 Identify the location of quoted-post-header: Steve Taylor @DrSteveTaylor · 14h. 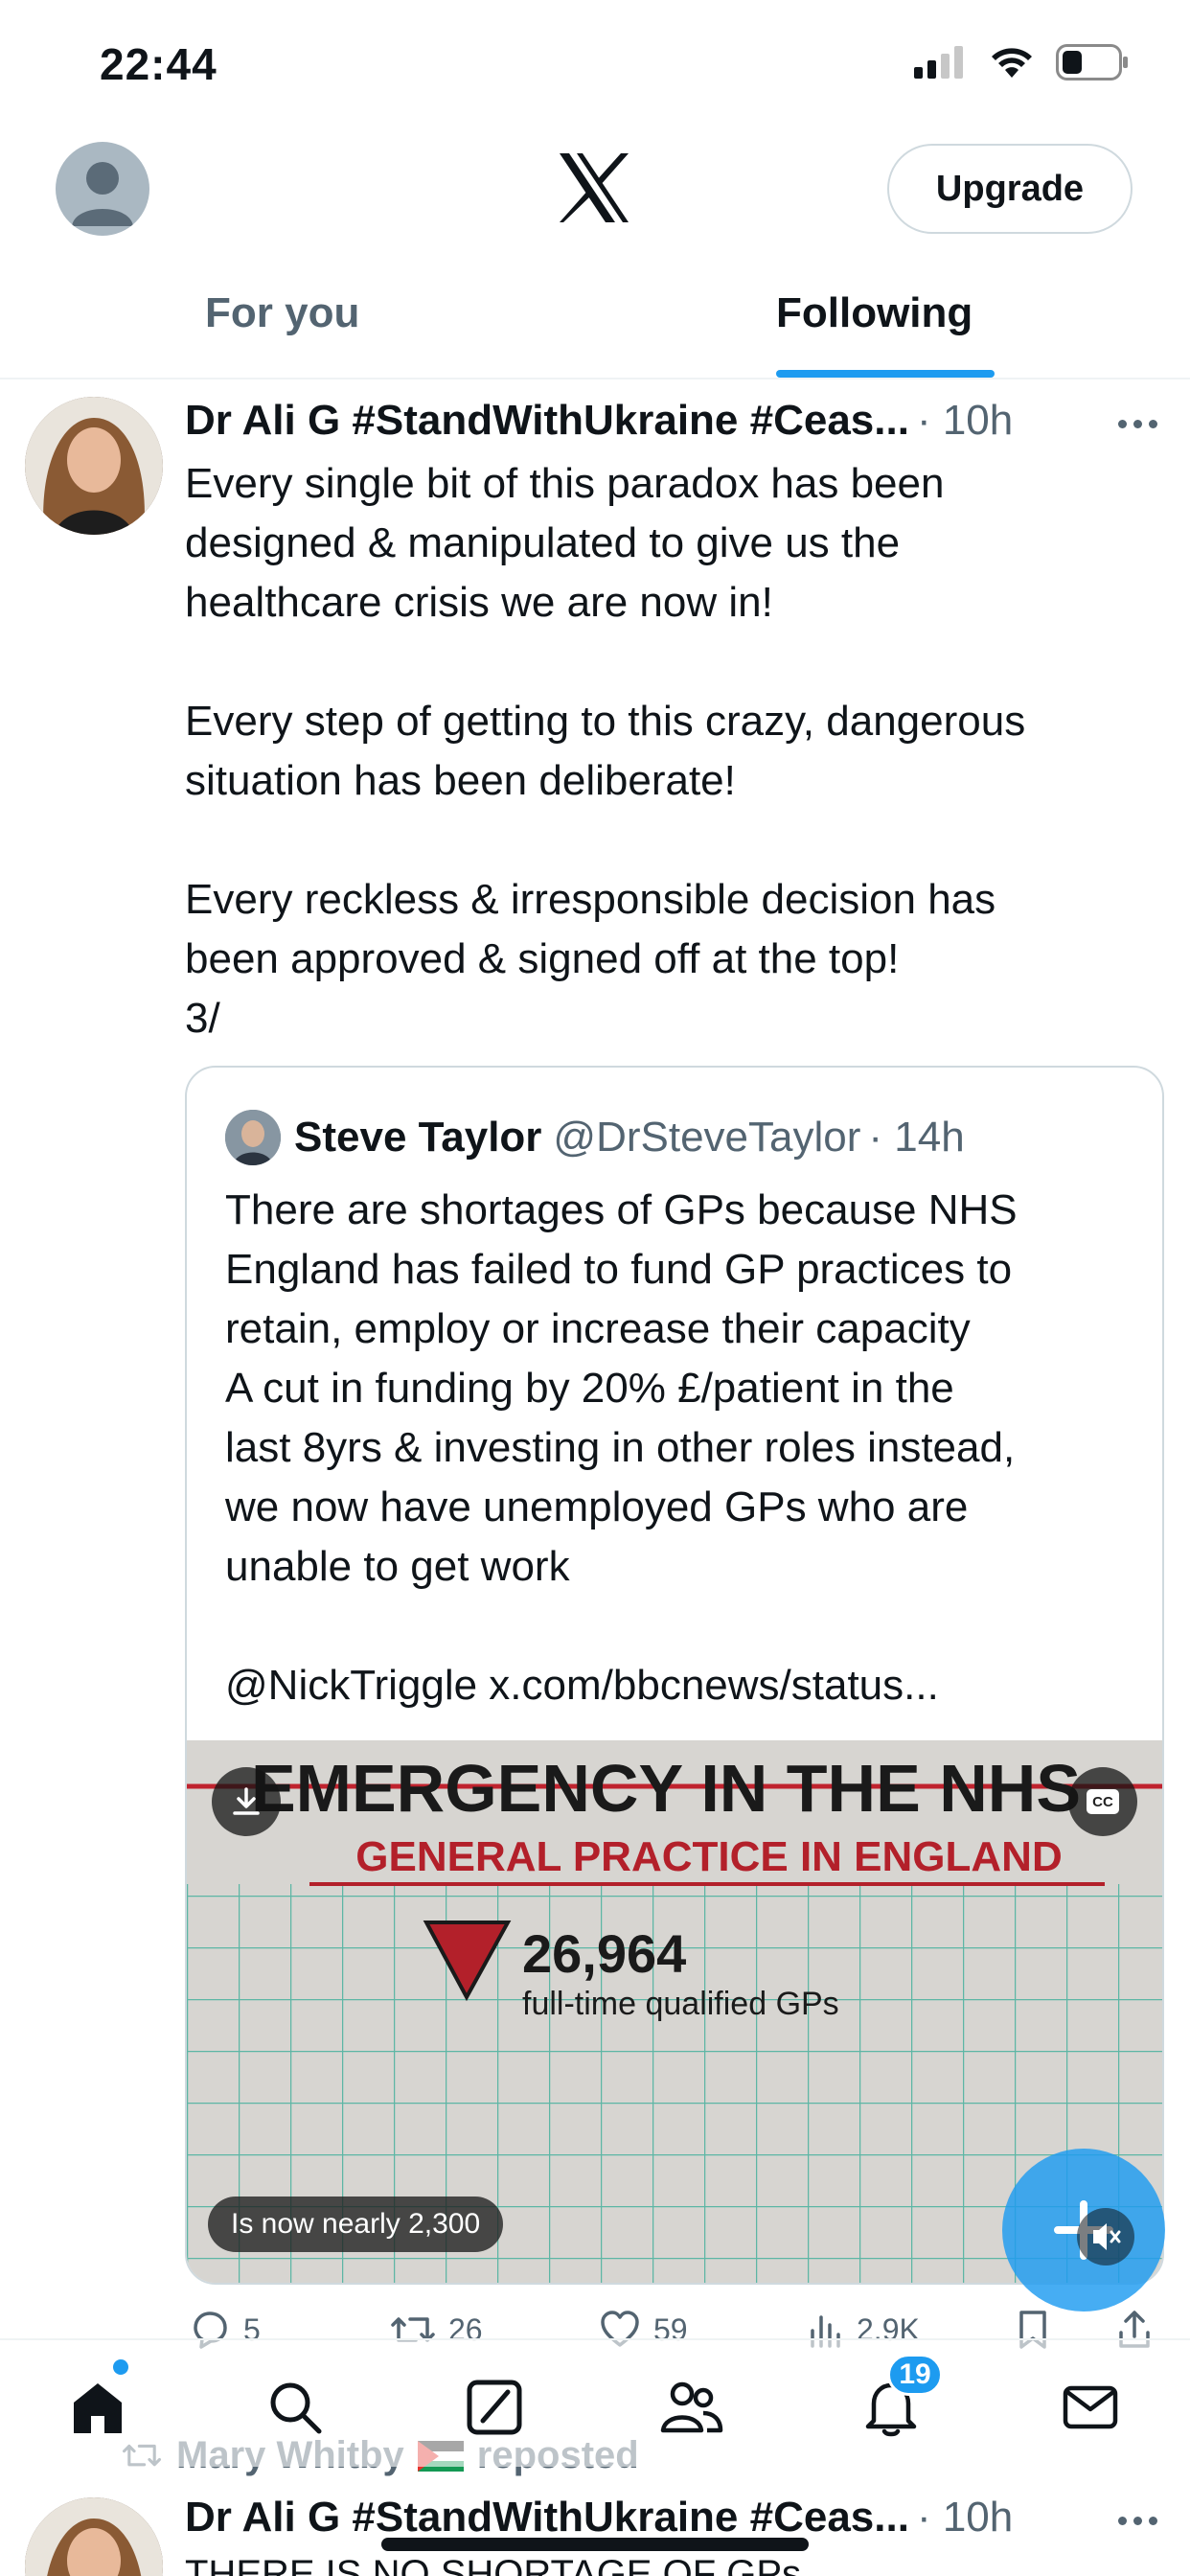
(595, 1137).